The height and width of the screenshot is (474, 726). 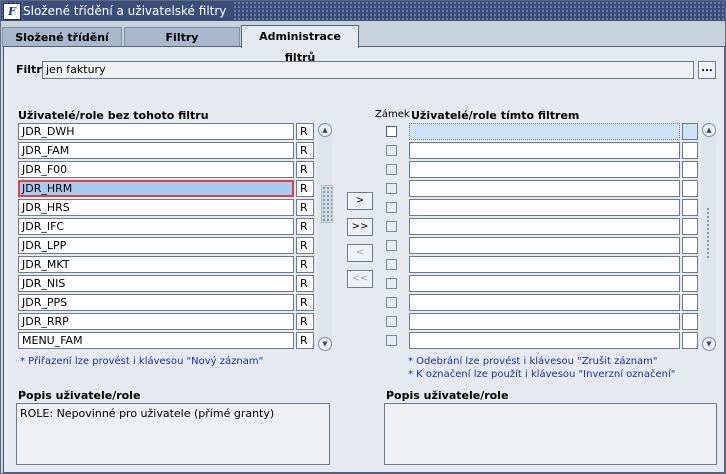 I want to click on left-row-name: JDR_HRS, so click(x=156, y=207).